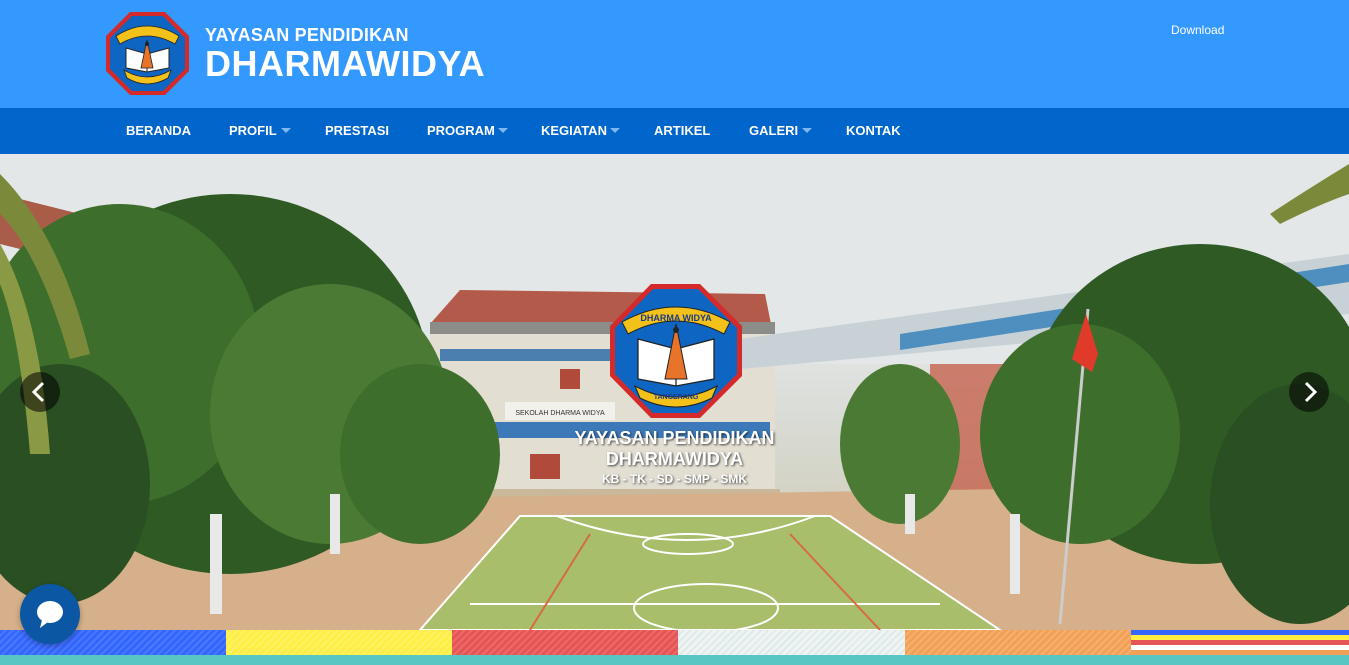  What do you see at coordinates (674, 459) in the screenshot?
I see `hero-title-line2: DHARMAWIDYA` at bounding box center [674, 459].